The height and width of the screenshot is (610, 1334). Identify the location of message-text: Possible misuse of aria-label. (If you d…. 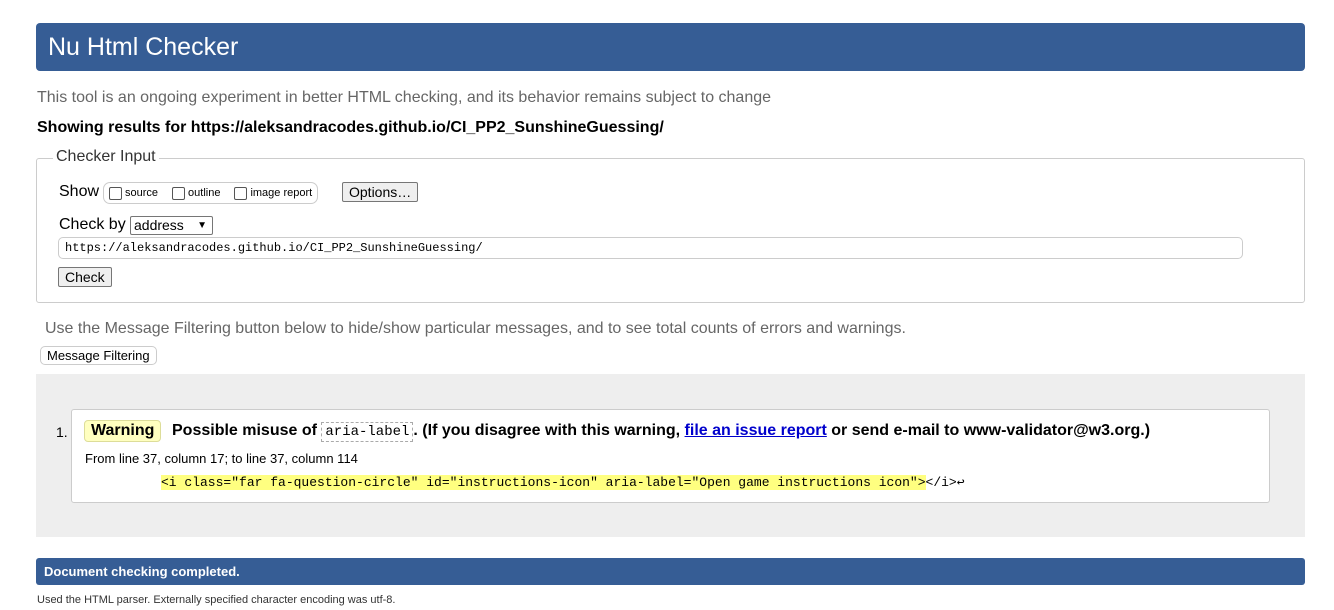
(661, 432).